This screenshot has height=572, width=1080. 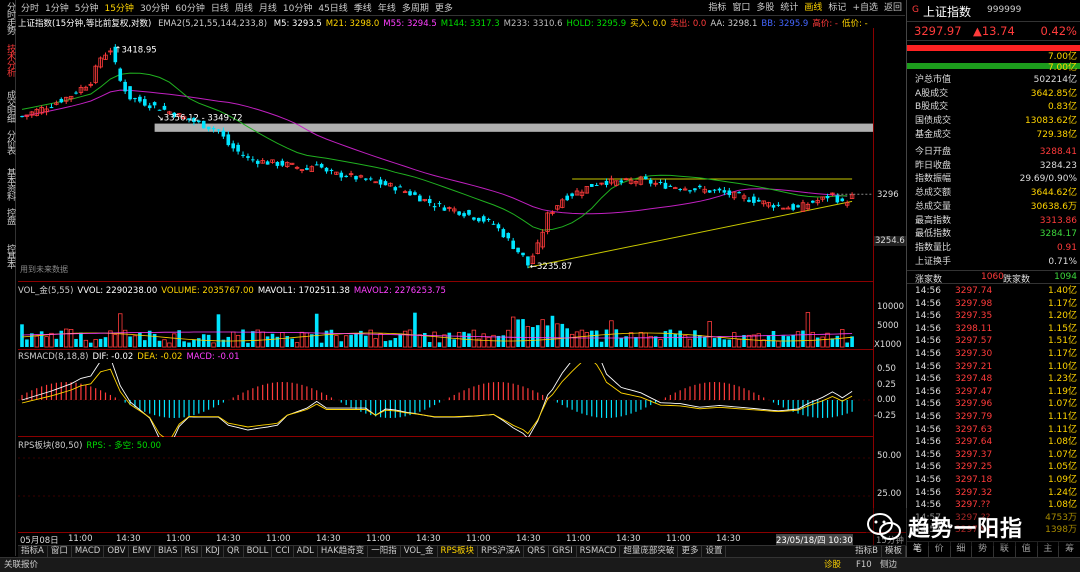 I want to click on indicator-tab-right-0: 指标B, so click(x=867, y=551).